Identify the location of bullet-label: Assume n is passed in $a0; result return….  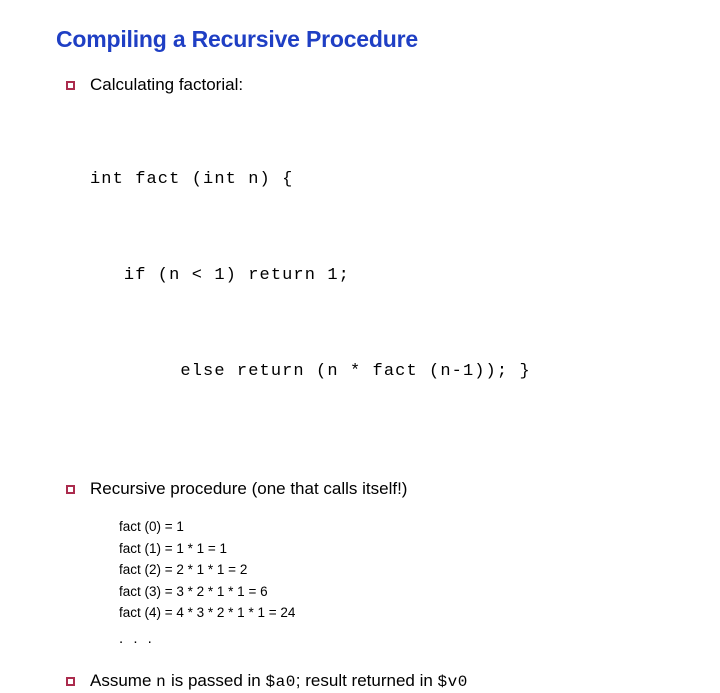
(392, 681).